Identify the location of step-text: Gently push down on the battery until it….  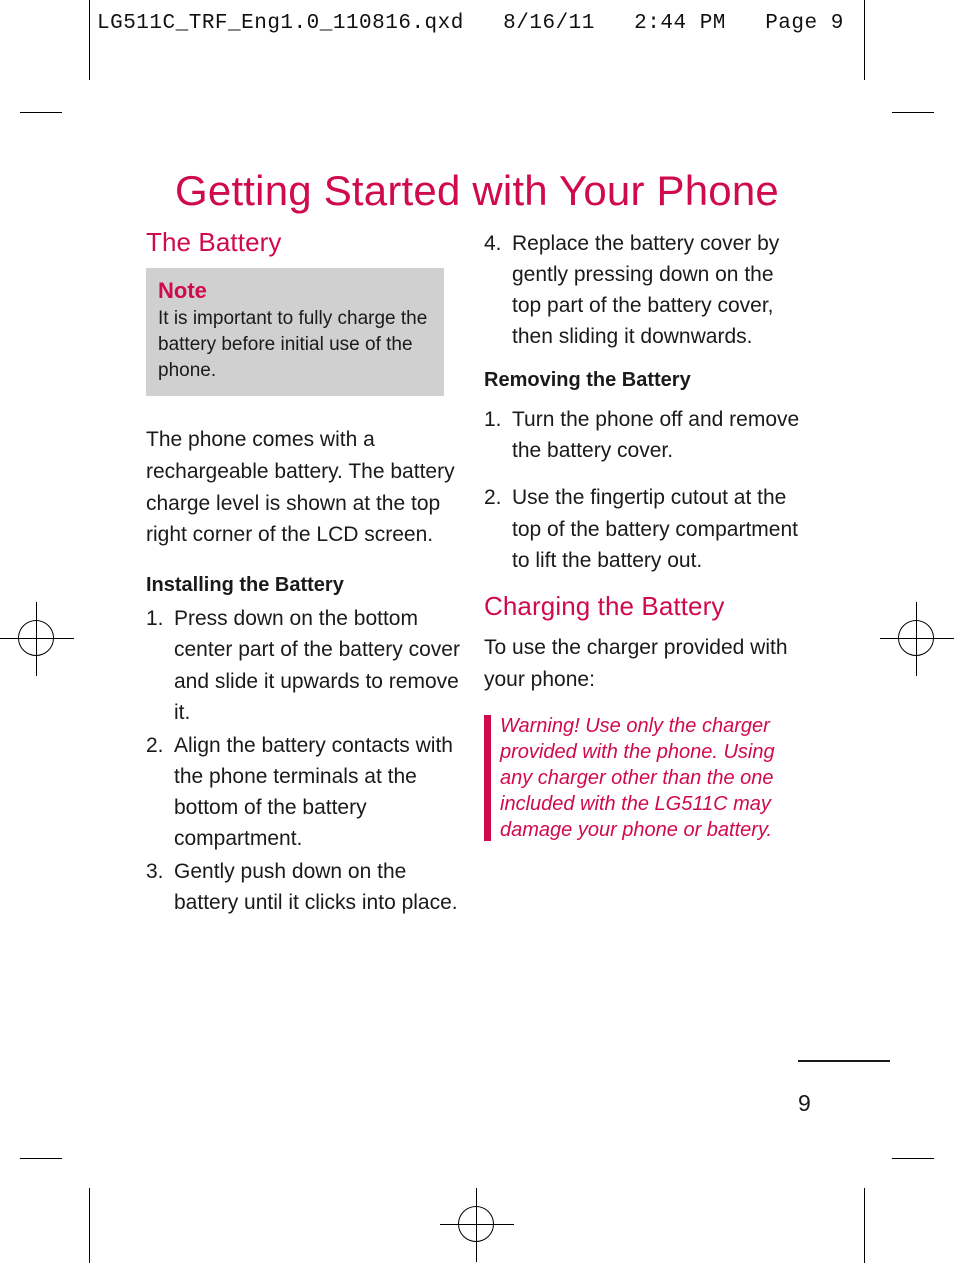
(316, 887).